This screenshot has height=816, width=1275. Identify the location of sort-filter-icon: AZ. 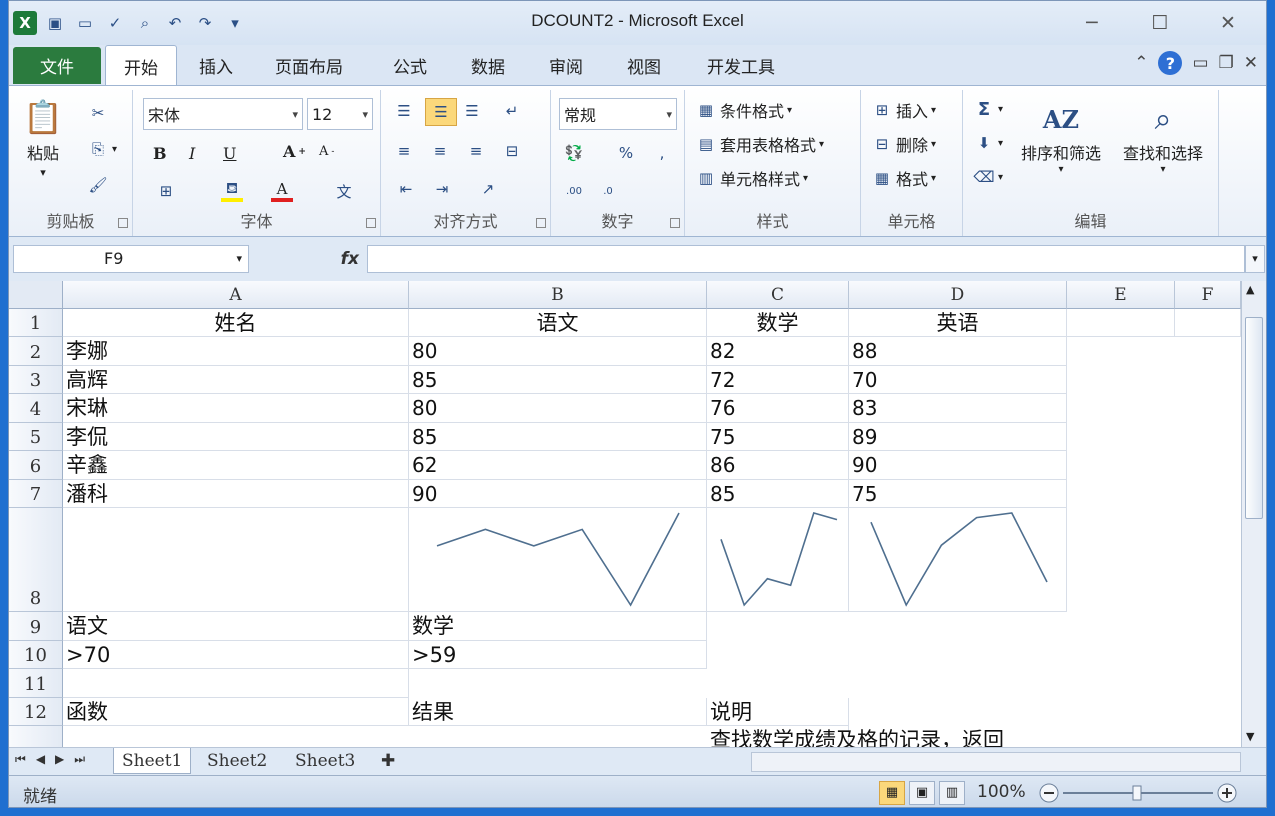
(1061, 119).